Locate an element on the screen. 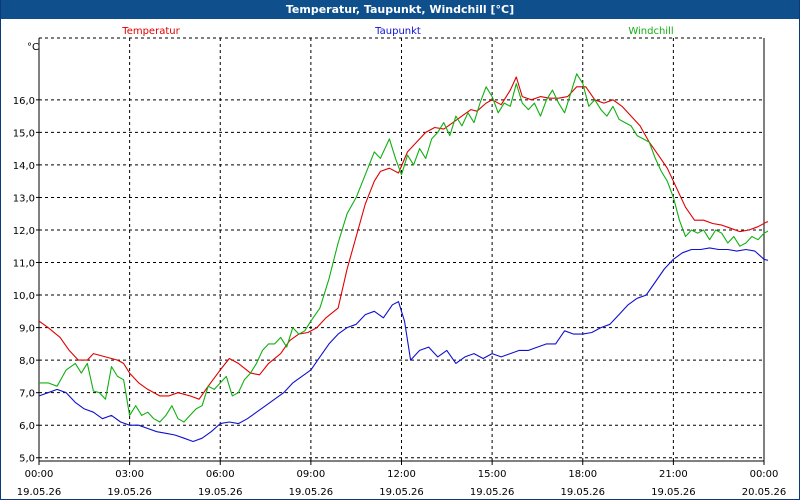 The height and width of the screenshot is (500, 800). window-title: Temperatur, Taupunkt, Windchill [°C] is located at coordinates (400, 9).